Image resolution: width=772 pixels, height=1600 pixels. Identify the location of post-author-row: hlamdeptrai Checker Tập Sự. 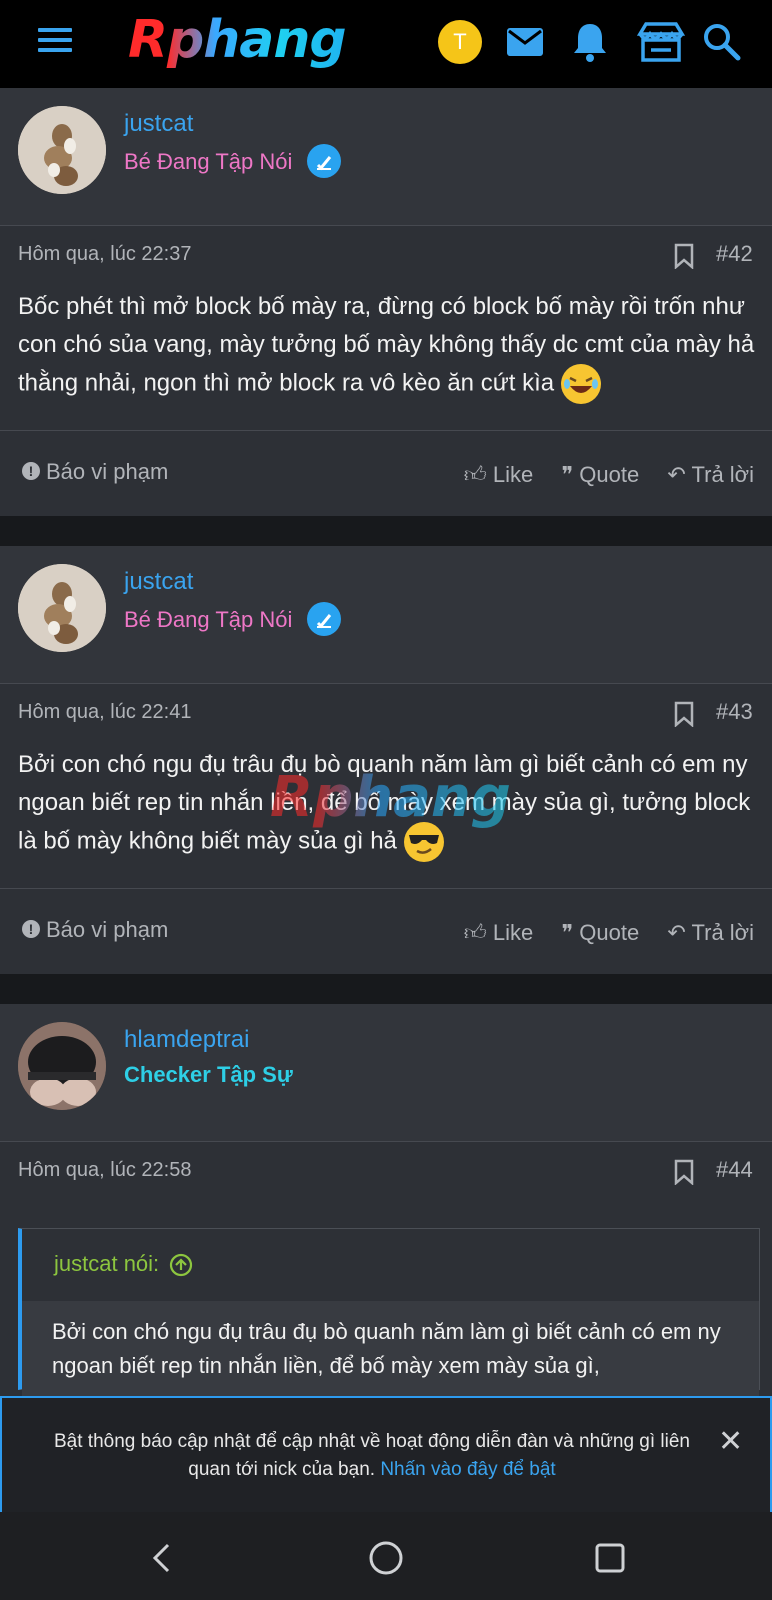
(386, 1073).